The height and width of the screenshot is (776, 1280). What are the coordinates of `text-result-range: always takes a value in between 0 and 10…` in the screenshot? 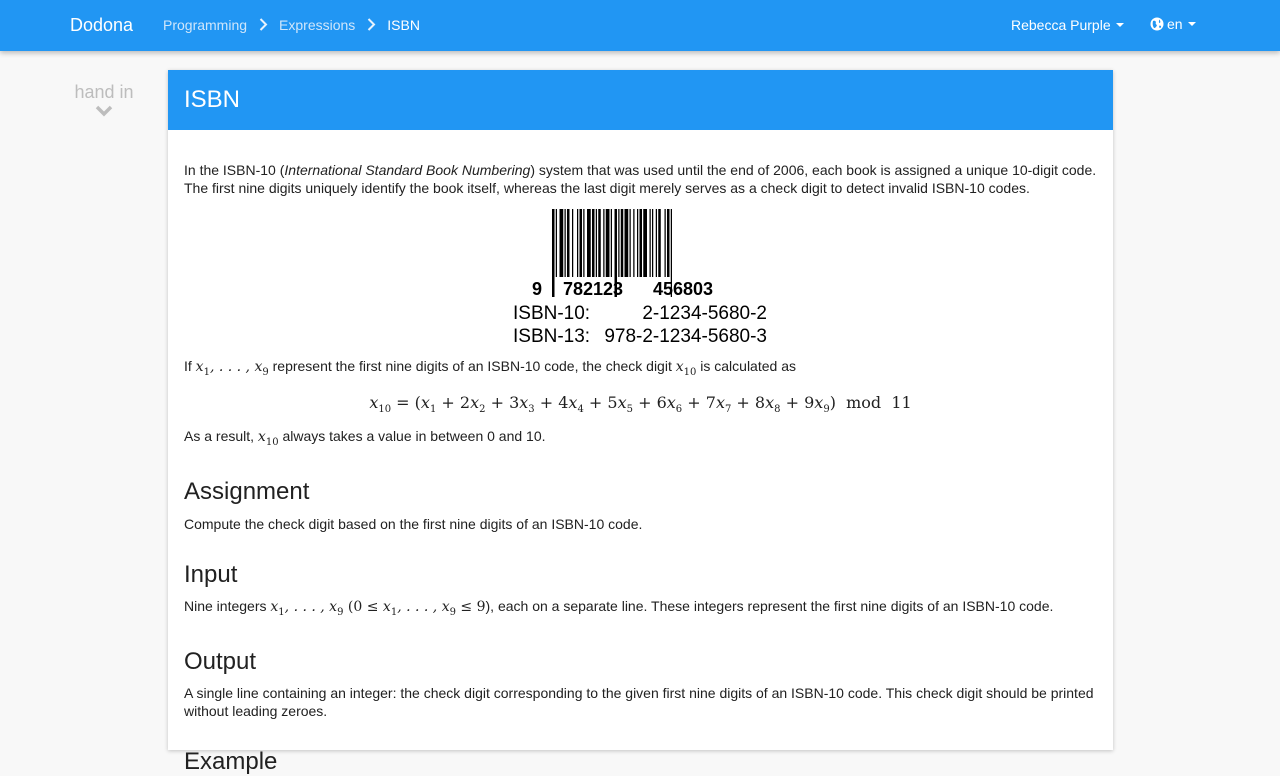 It's located at (414, 435).